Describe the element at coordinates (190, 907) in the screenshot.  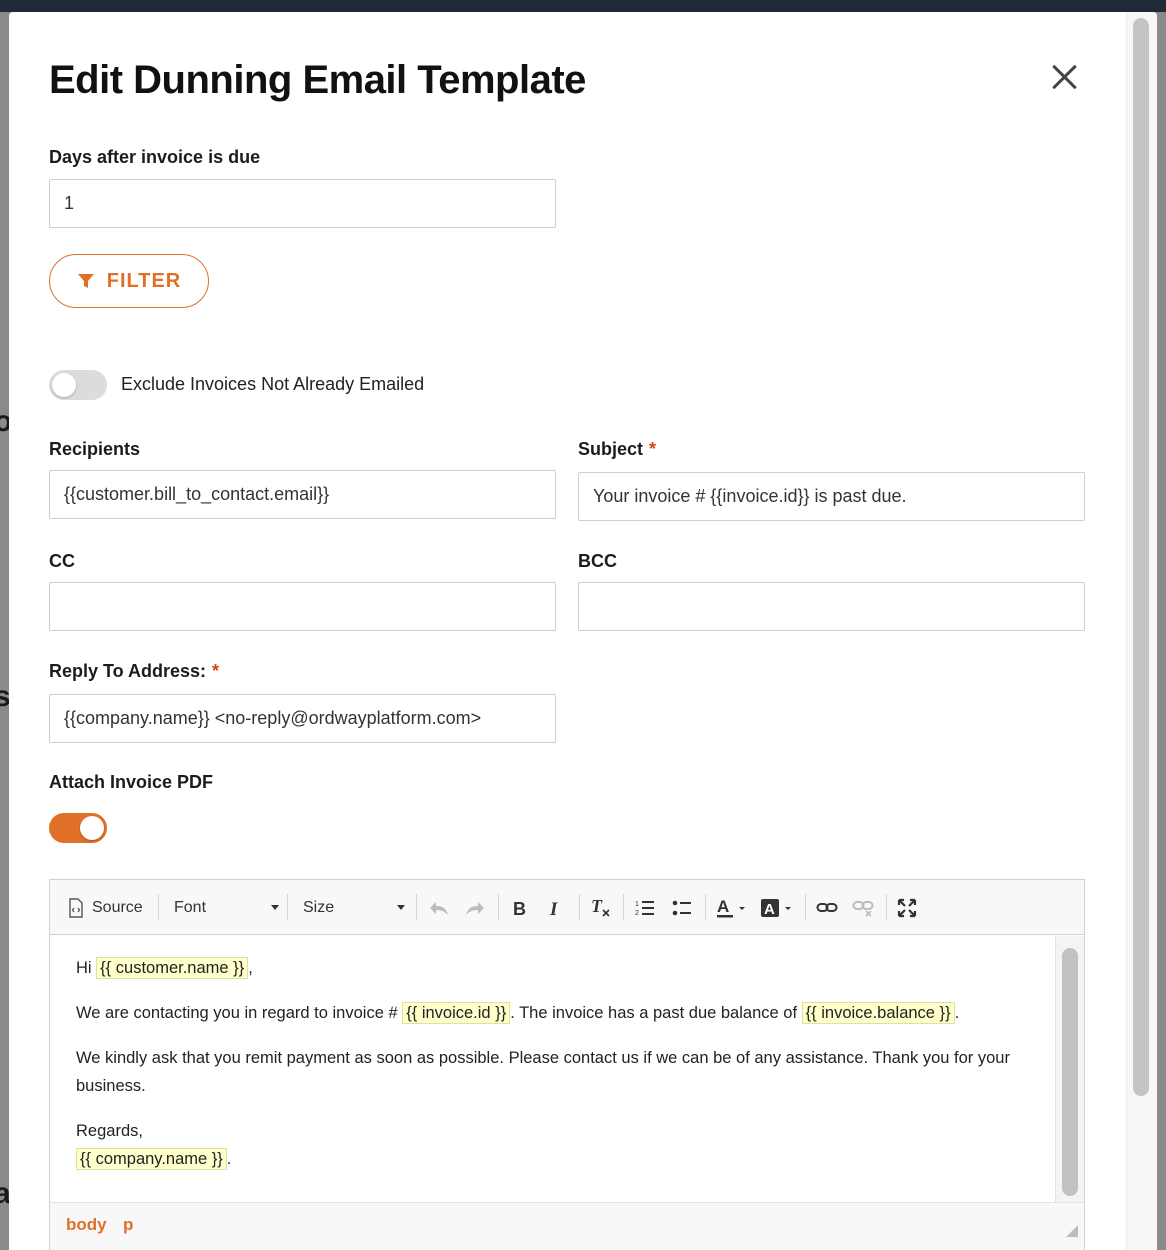
I see `font-dropdown-label: Font` at that location.